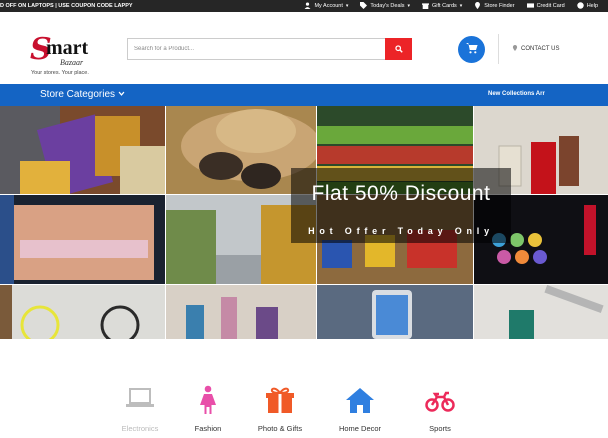  I want to click on help-label: Help, so click(592, 6).